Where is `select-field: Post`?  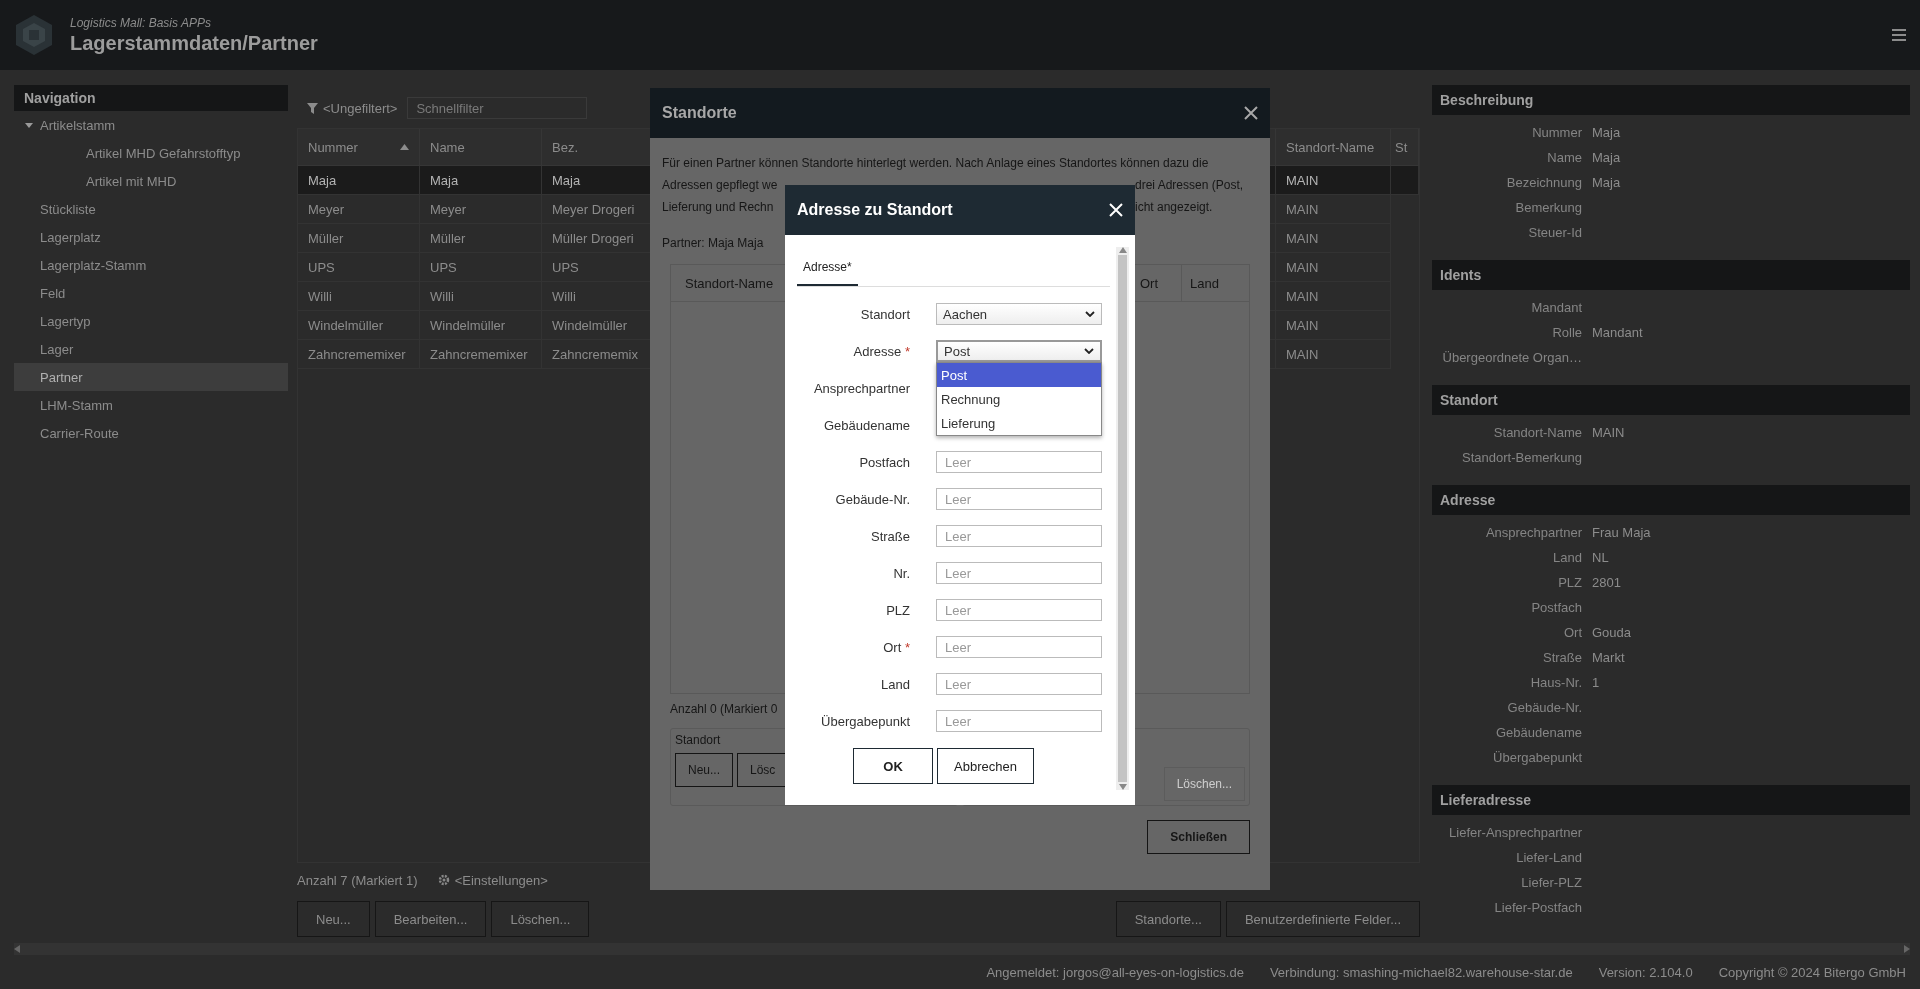 select-field: Post is located at coordinates (1019, 351).